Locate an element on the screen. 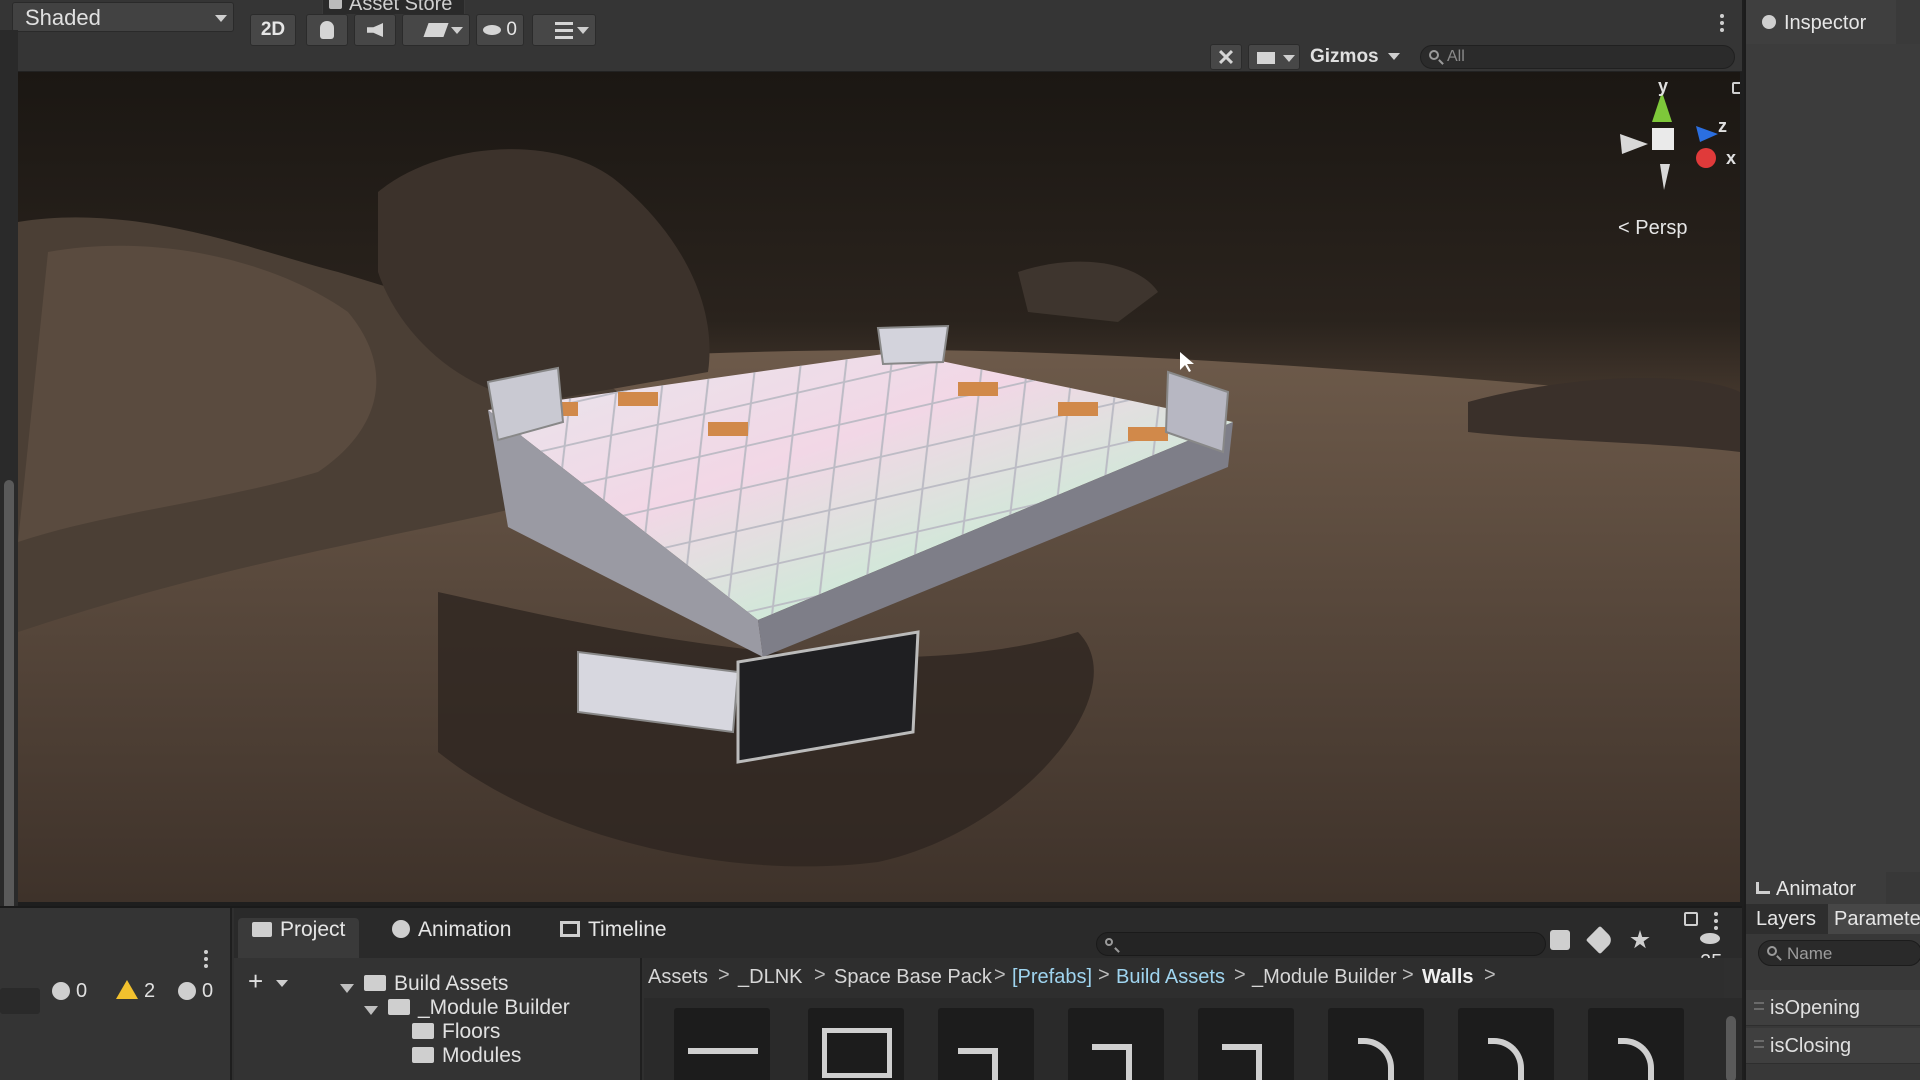 The width and height of the screenshot is (1920, 1080). clock-icon is located at coordinates (401, 929).